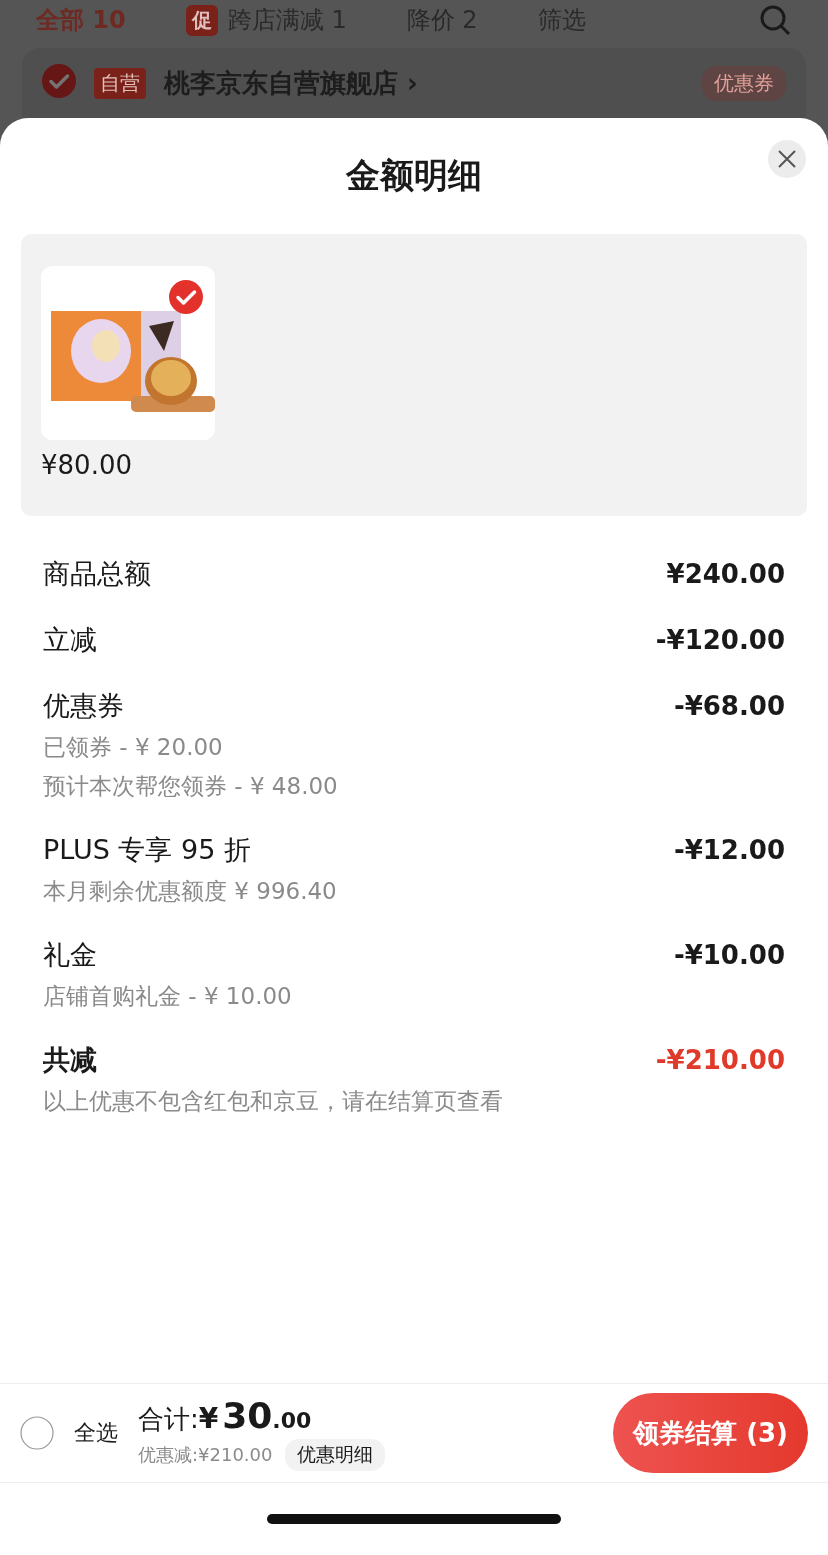 Image resolution: width=828 pixels, height=1555 pixels. What do you see at coordinates (775, 20) in the screenshot?
I see `search-icon` at bounding box center [775, 20].